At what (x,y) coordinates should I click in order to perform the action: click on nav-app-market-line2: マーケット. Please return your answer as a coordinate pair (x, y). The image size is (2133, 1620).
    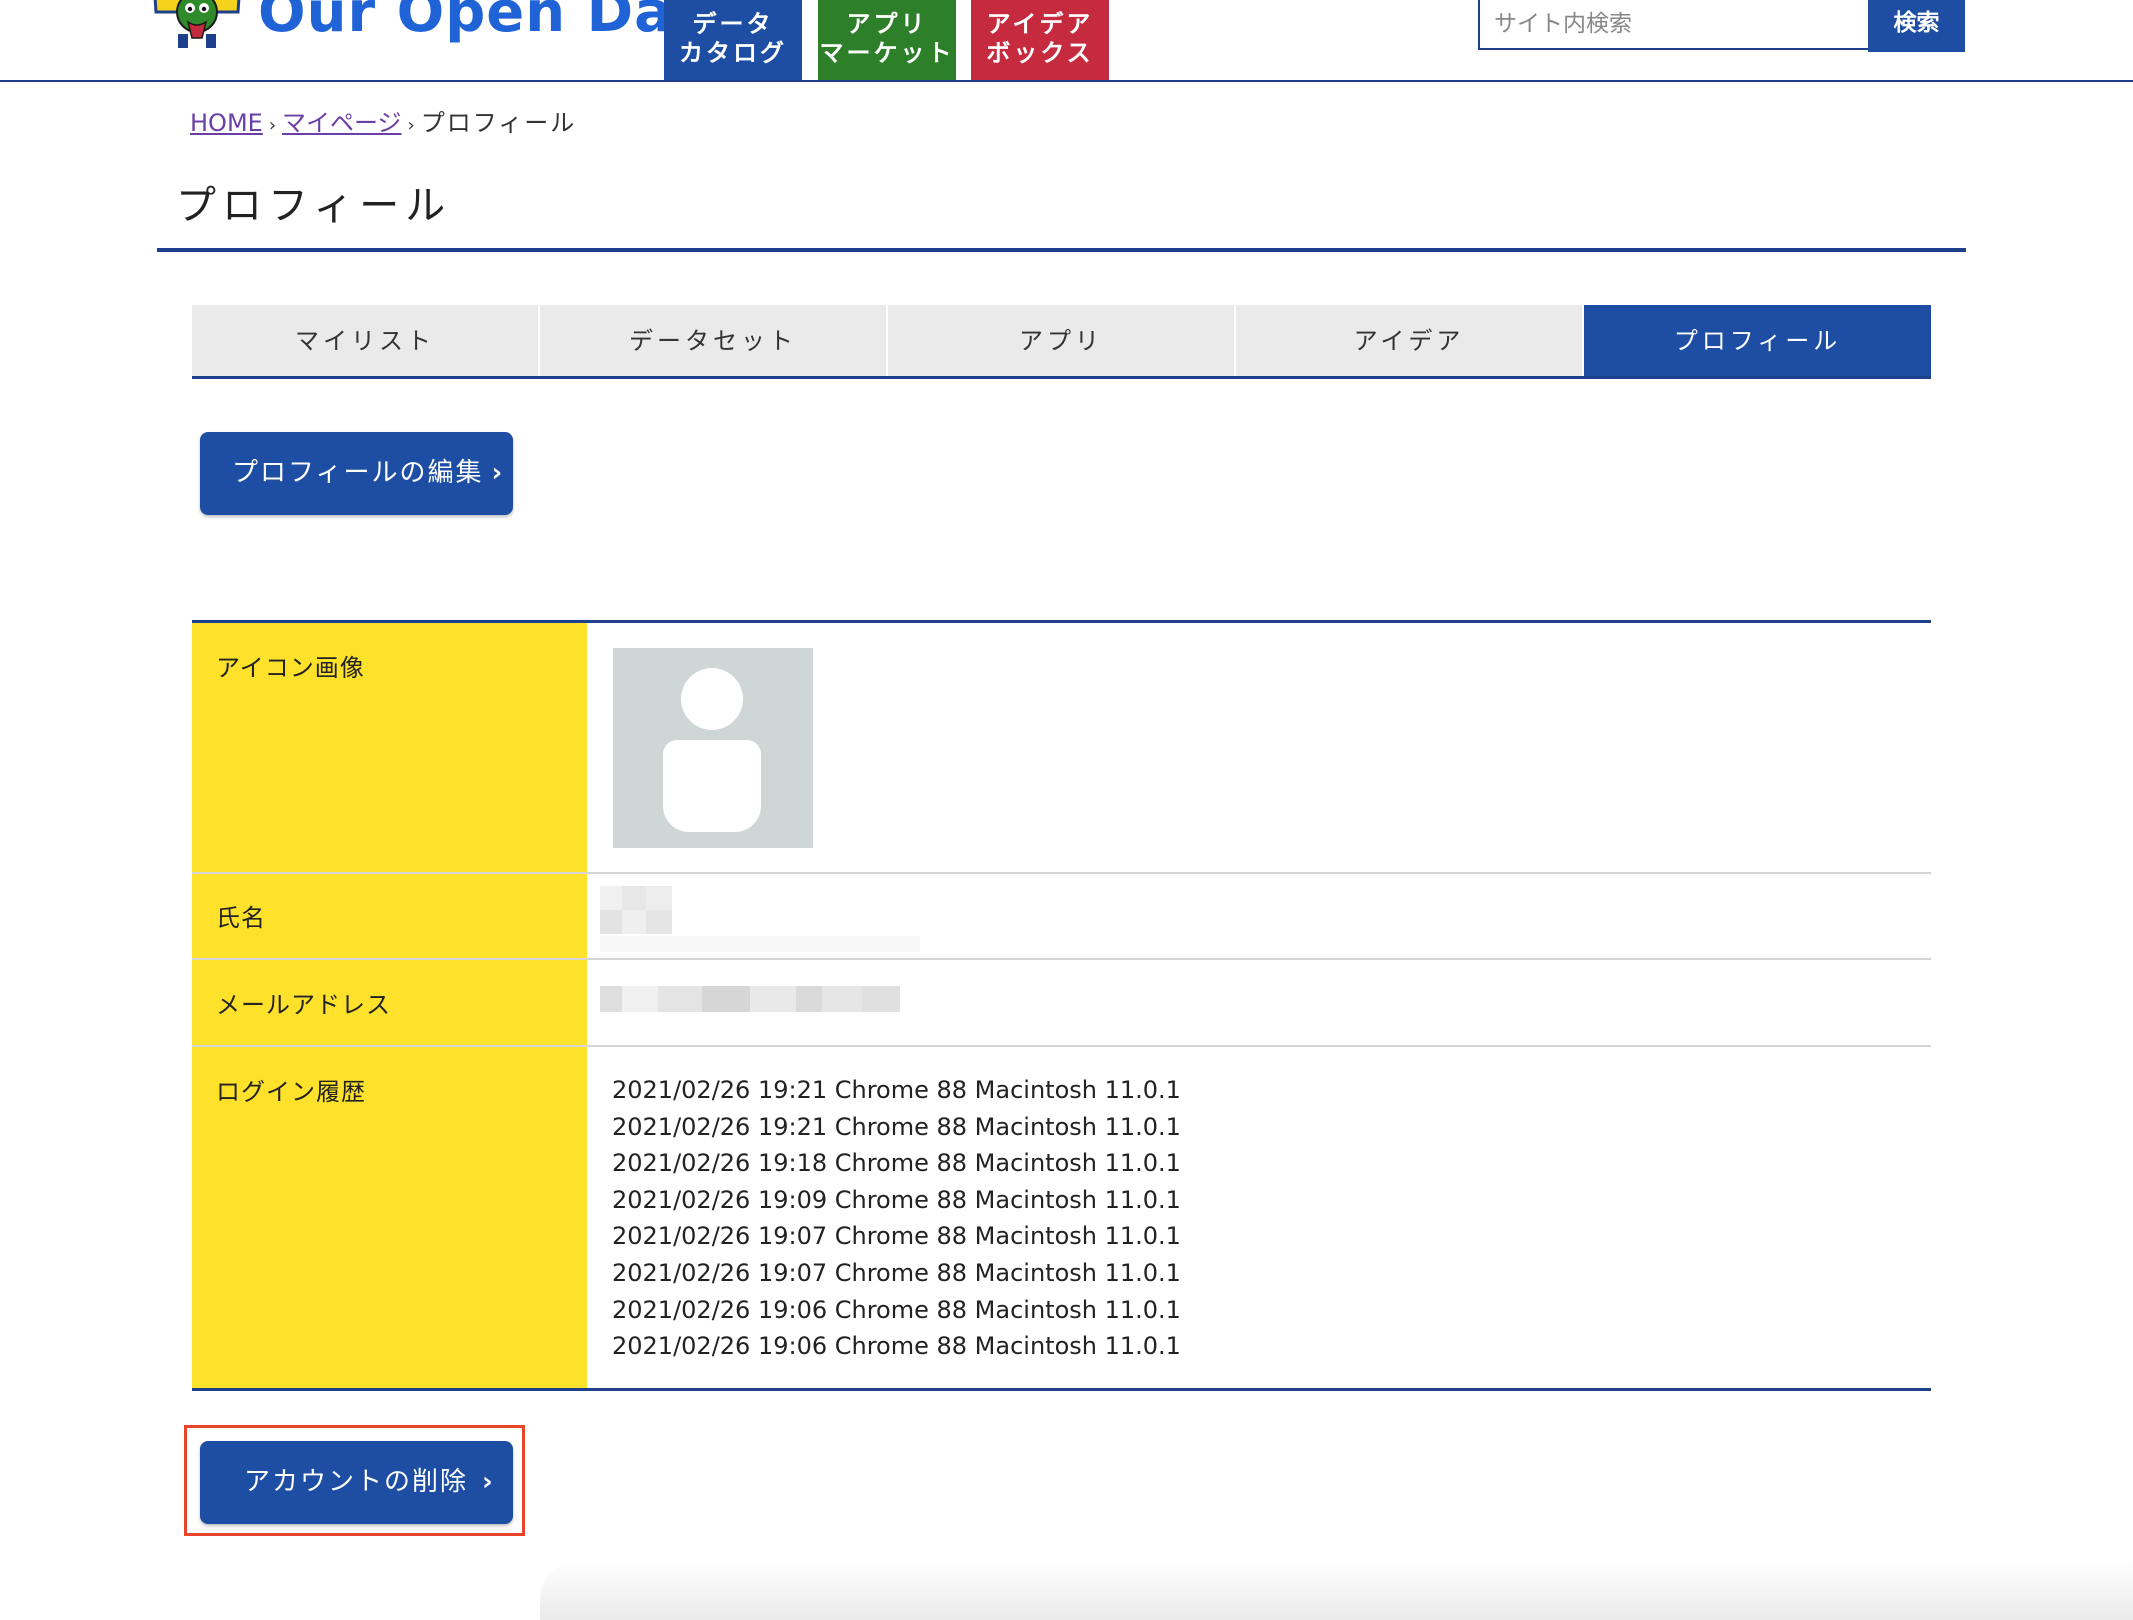
    Looking at the image, I should click on (887, 53).